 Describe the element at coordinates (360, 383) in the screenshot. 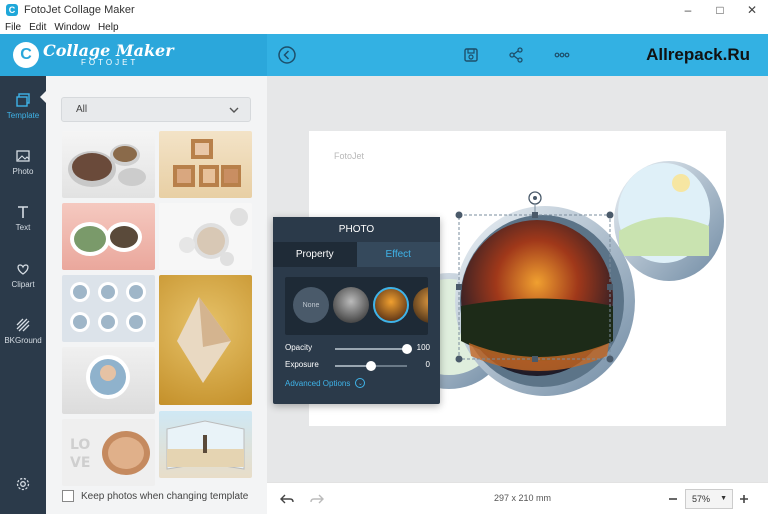

I see `chevron-down-icon: ⌄` at that location.